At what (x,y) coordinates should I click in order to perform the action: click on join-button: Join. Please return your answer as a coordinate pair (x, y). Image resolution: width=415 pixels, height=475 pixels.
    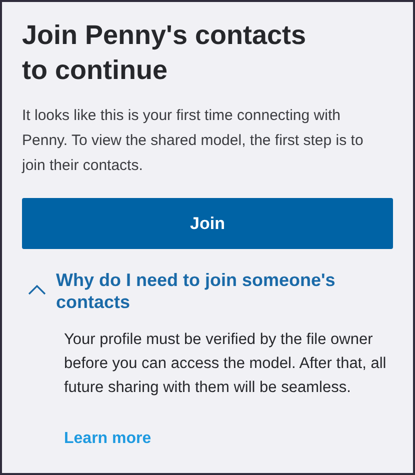
    Looking at the image, I should click on (207, 223).